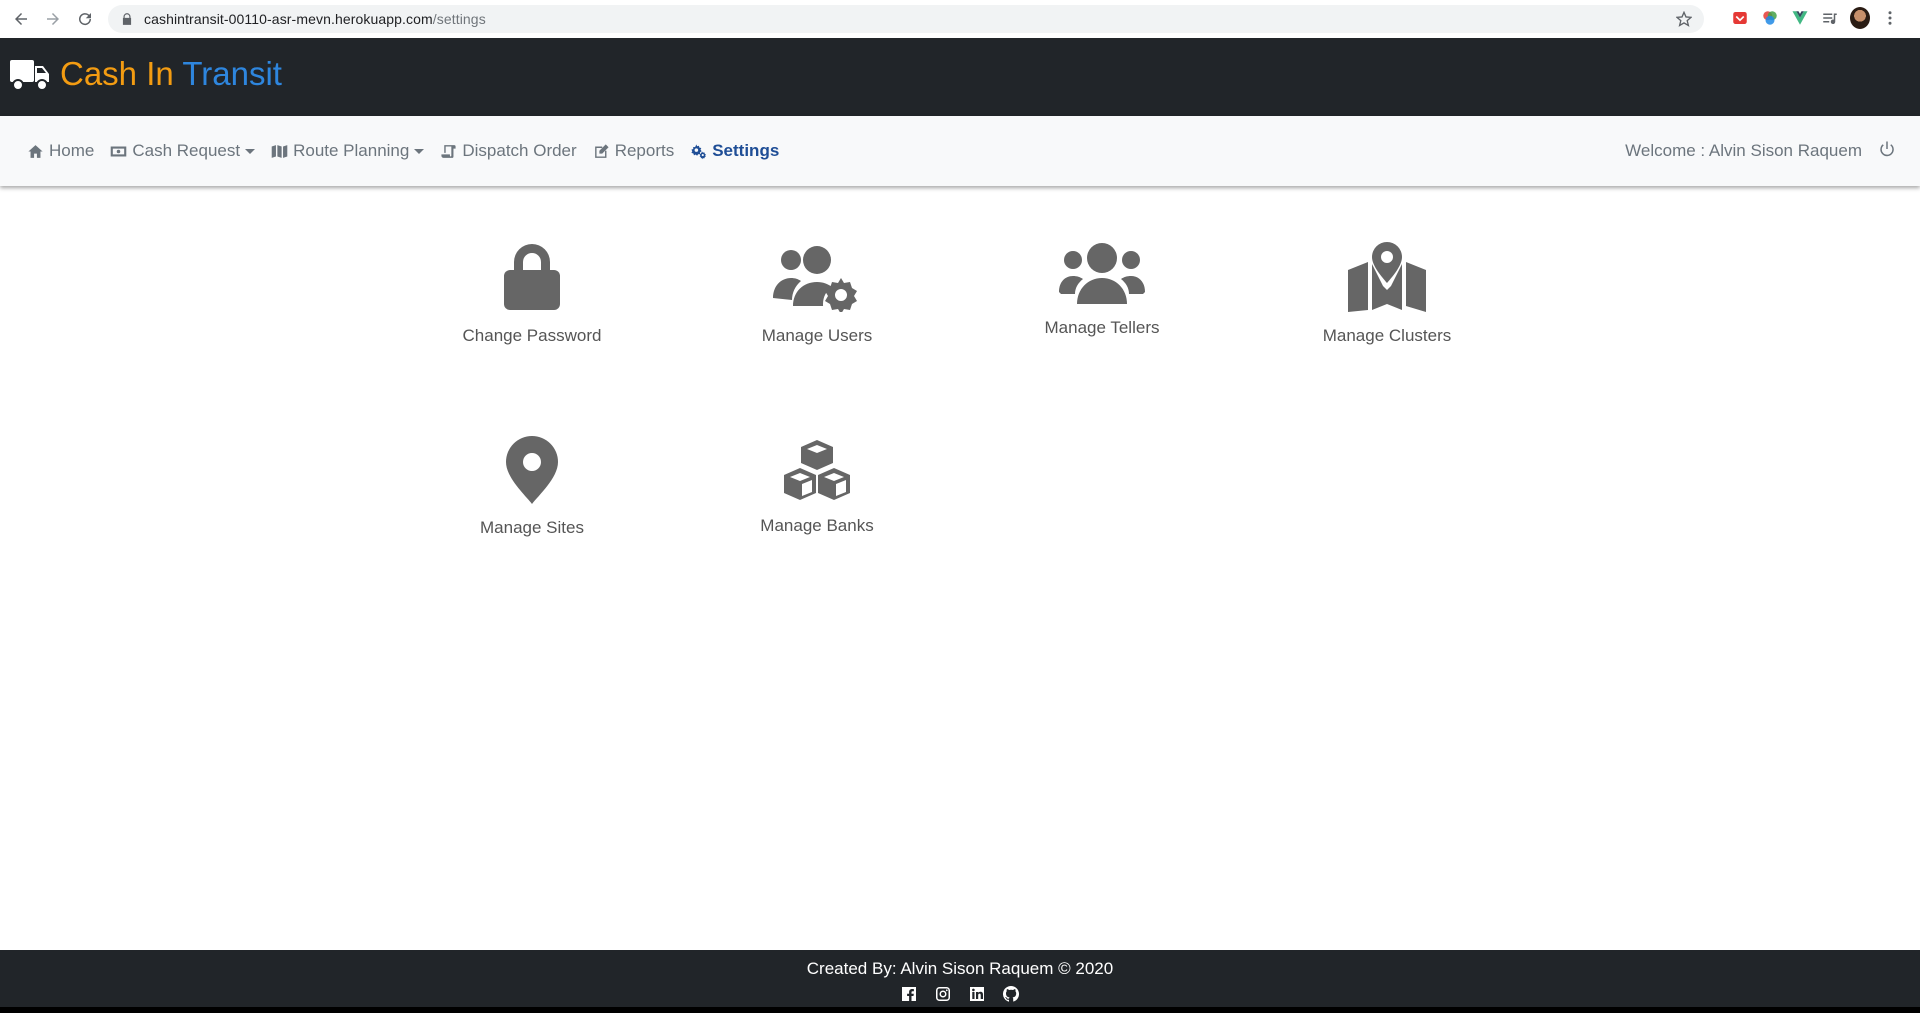 Image resolution: width=1920 pixels, height=1013 pixels. What do you see at coordinates (119, 151) in the screenshot?
I see `money-bill-icon` at bounding box center [119, 151].